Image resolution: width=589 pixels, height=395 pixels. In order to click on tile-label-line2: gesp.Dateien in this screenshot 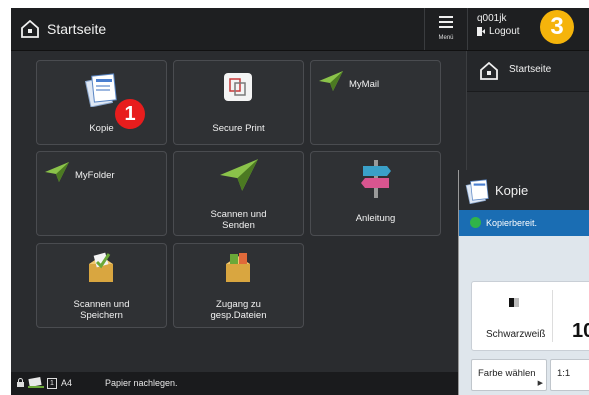, I will do `click(238, 315)`.